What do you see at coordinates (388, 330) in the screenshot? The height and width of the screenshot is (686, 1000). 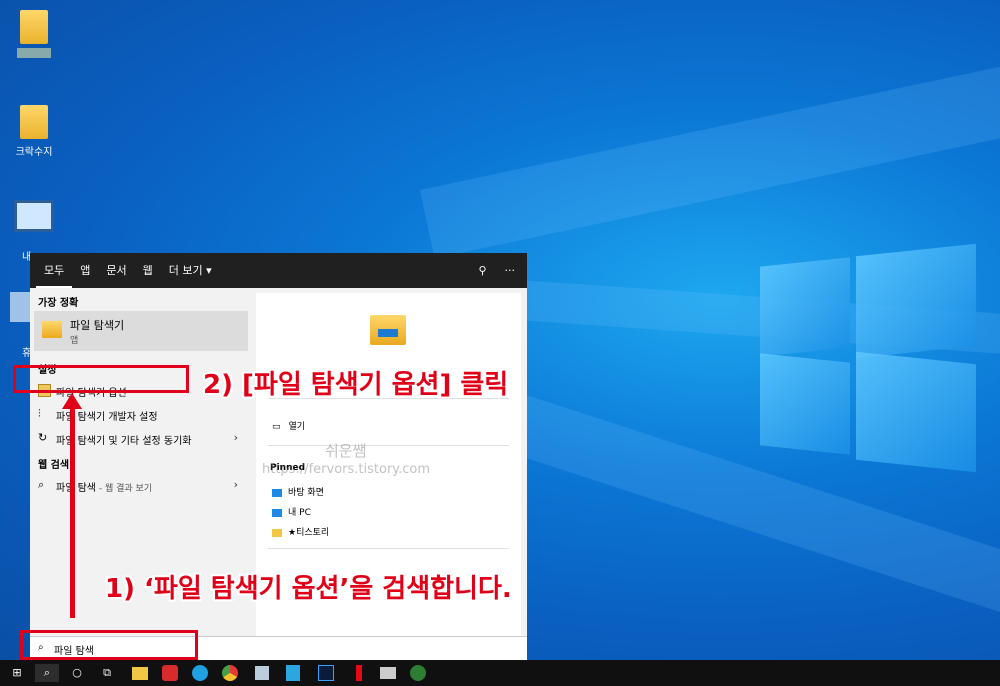 I see `file-explorer-large-icon` at bounding box center [388, 330].